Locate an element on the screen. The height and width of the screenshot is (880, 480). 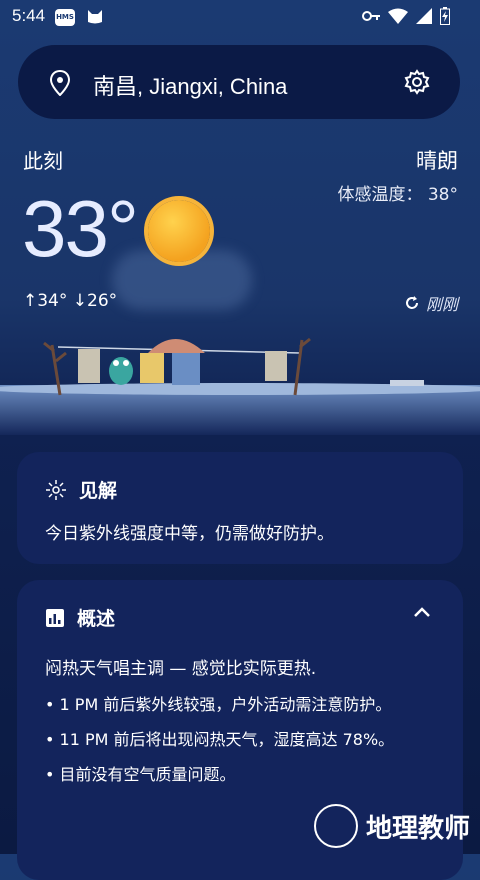
watermark: 地理教师 is located at coordinates (391, 826).